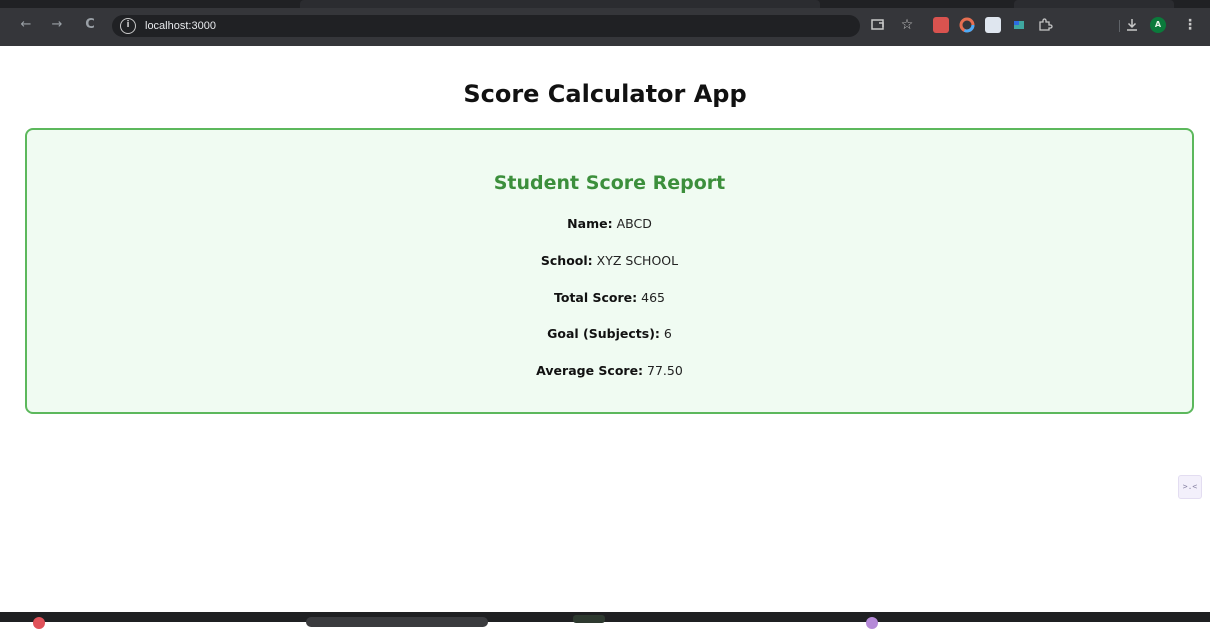 This screenshot has height=629, width=1210. I want to click on floating-widget-icon: >.<, so click(1190, 487).